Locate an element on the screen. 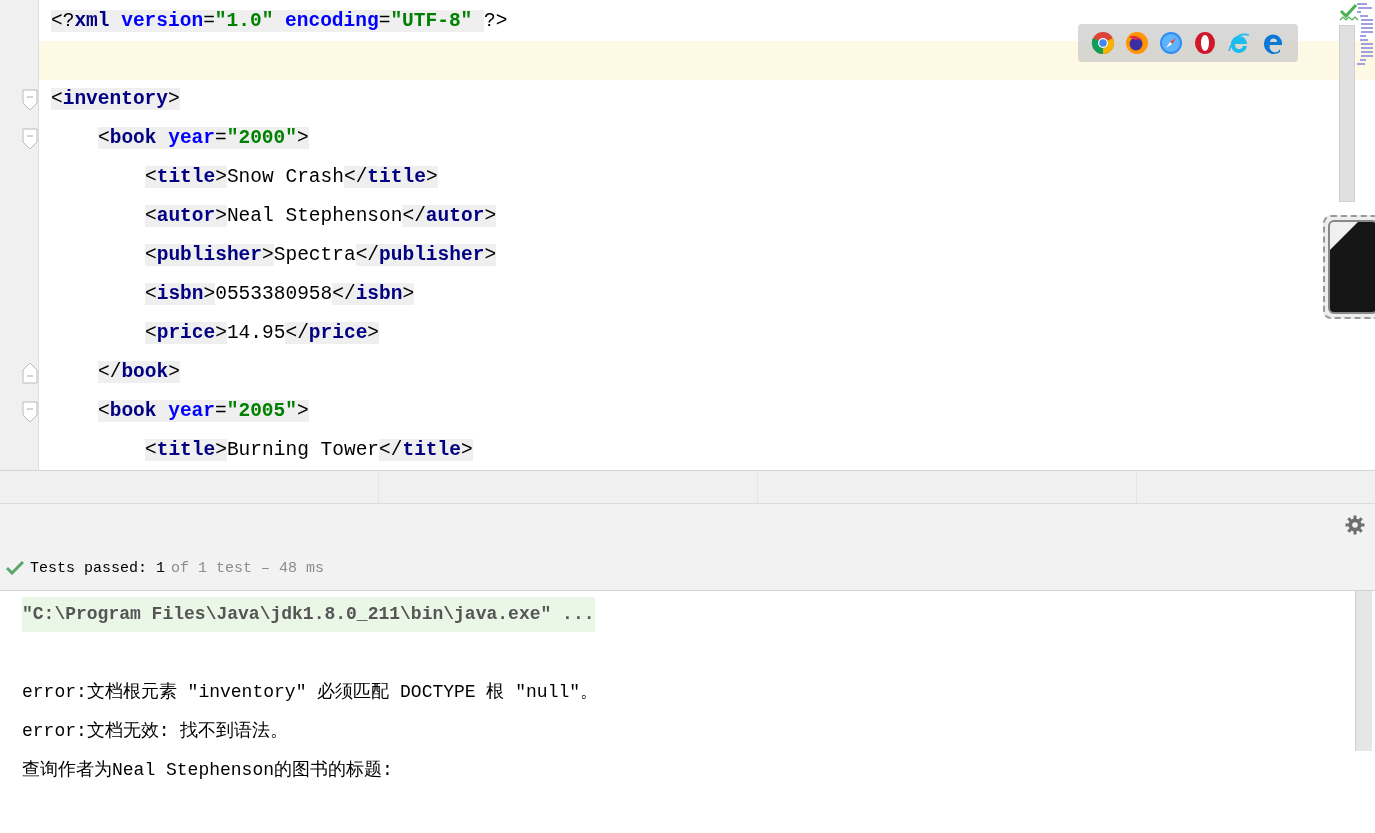  code-line: <book year="2000"> is located at coordinates (203, 138).